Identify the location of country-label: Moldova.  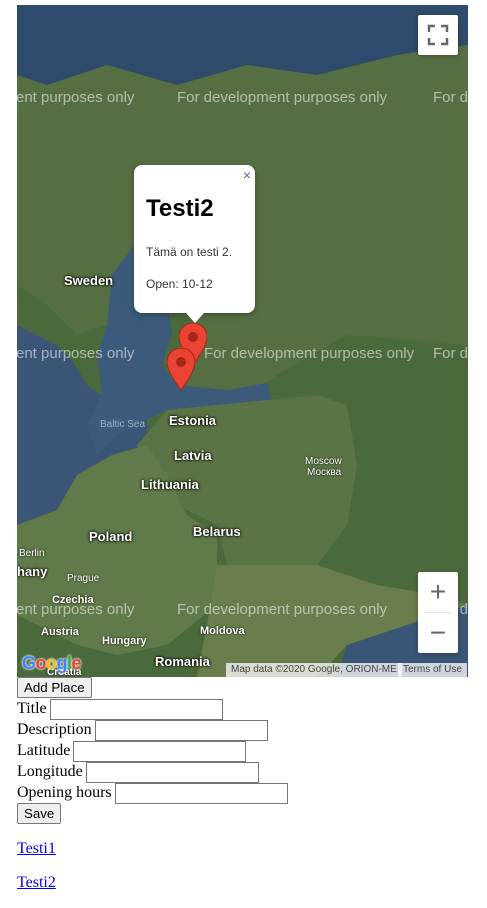
(222, 631).